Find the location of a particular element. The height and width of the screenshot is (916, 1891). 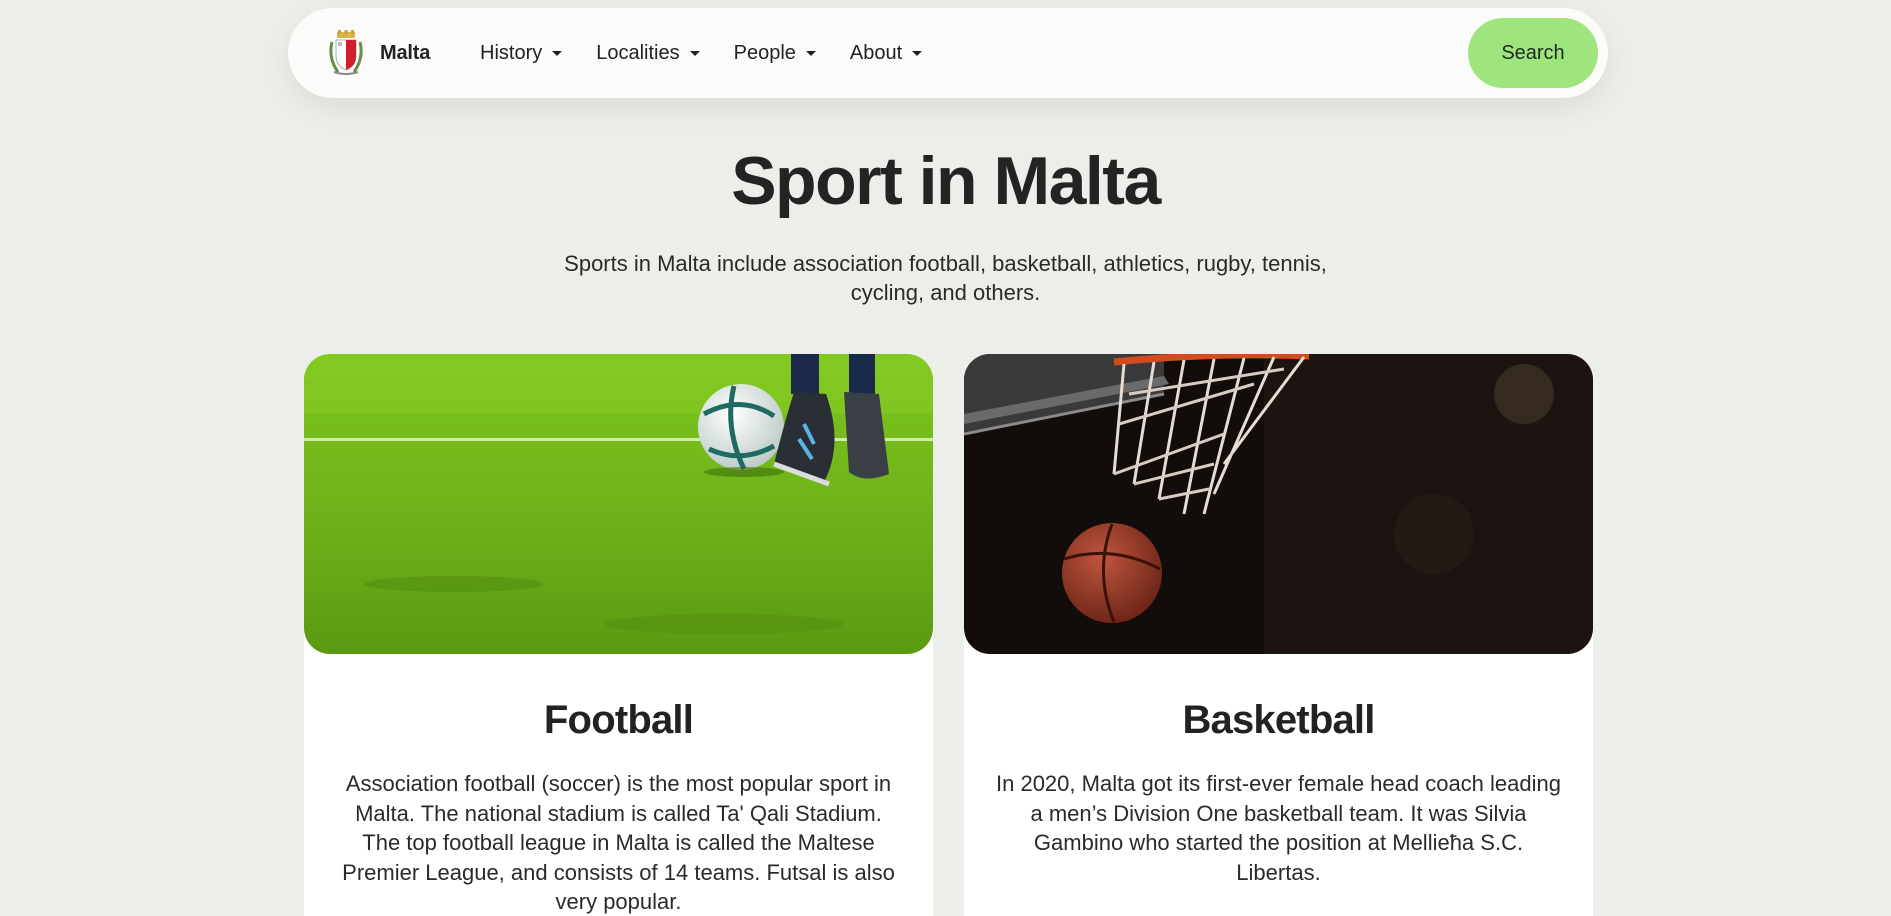

card-title: Football is located at coordinates (618, 720).